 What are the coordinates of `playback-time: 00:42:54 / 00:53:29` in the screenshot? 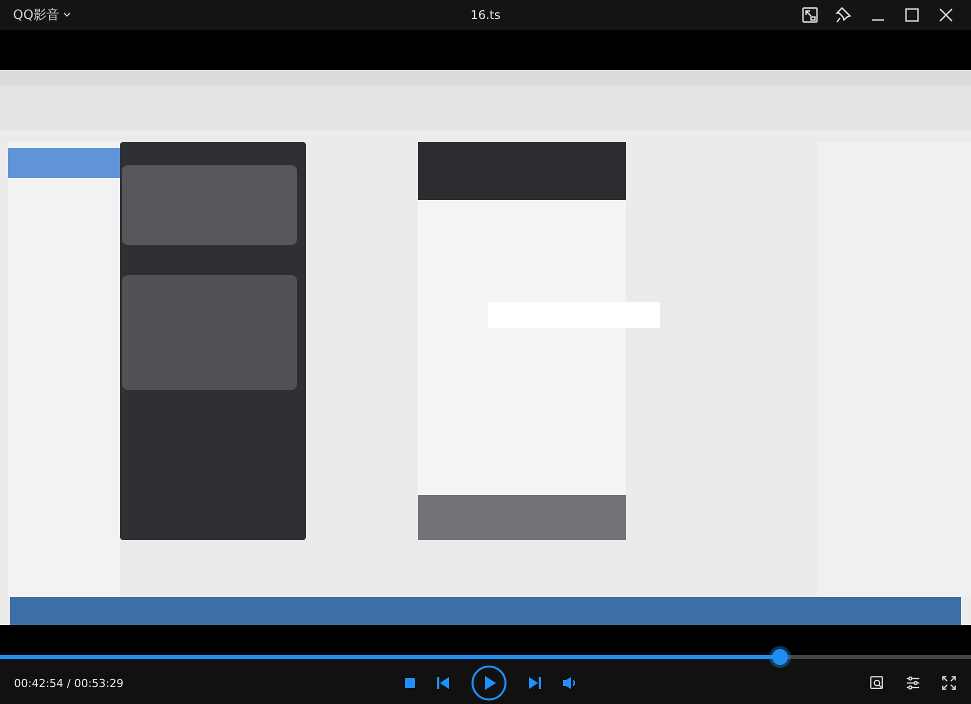 It's located at (69, 683).